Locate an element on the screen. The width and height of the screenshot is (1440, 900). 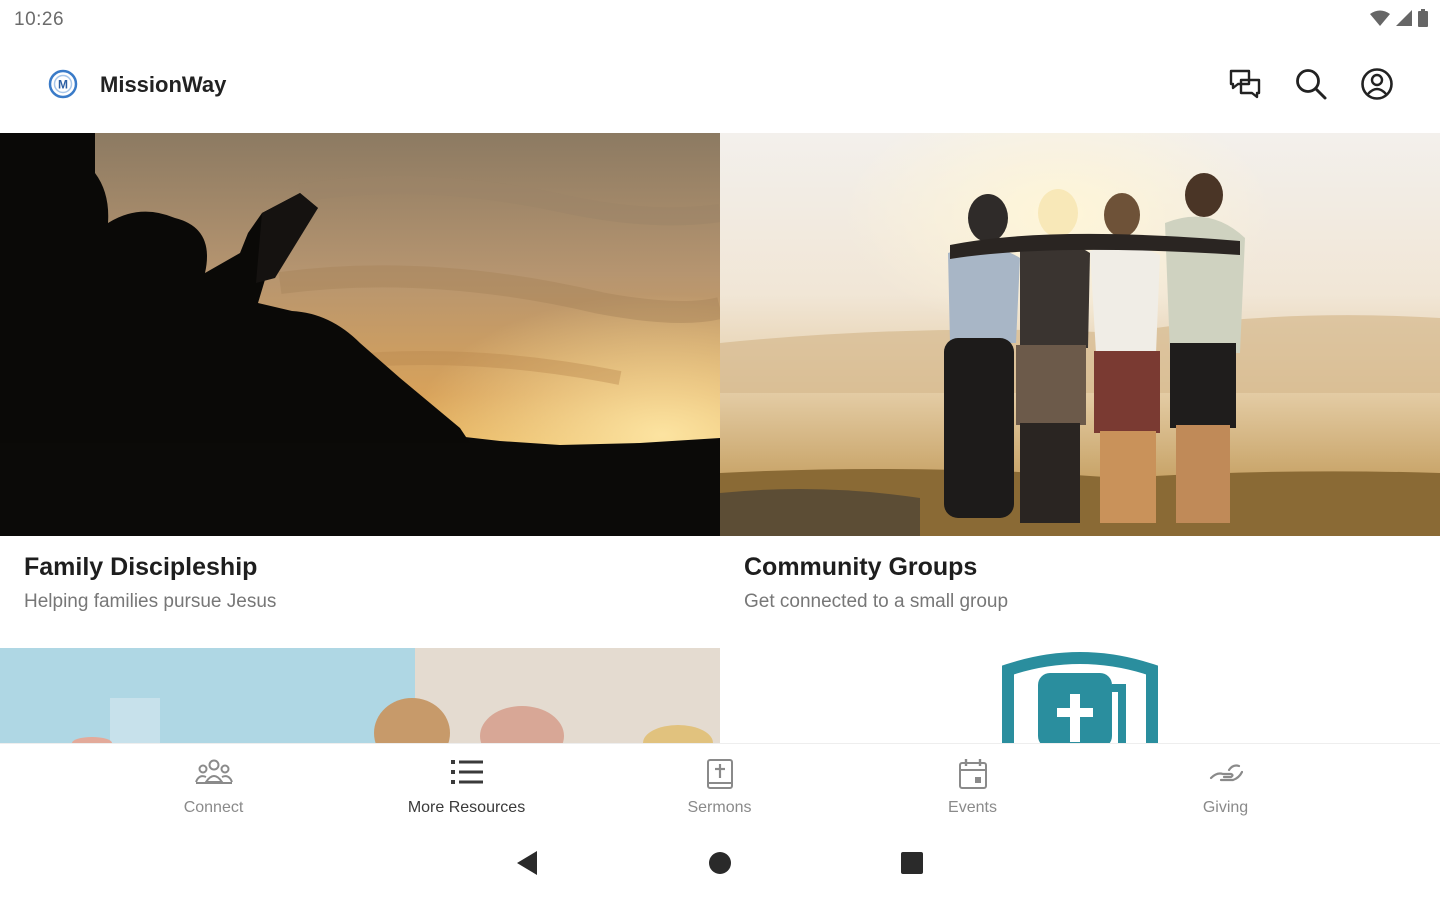
nav-label: Connect is located at coordinates (213, 807).